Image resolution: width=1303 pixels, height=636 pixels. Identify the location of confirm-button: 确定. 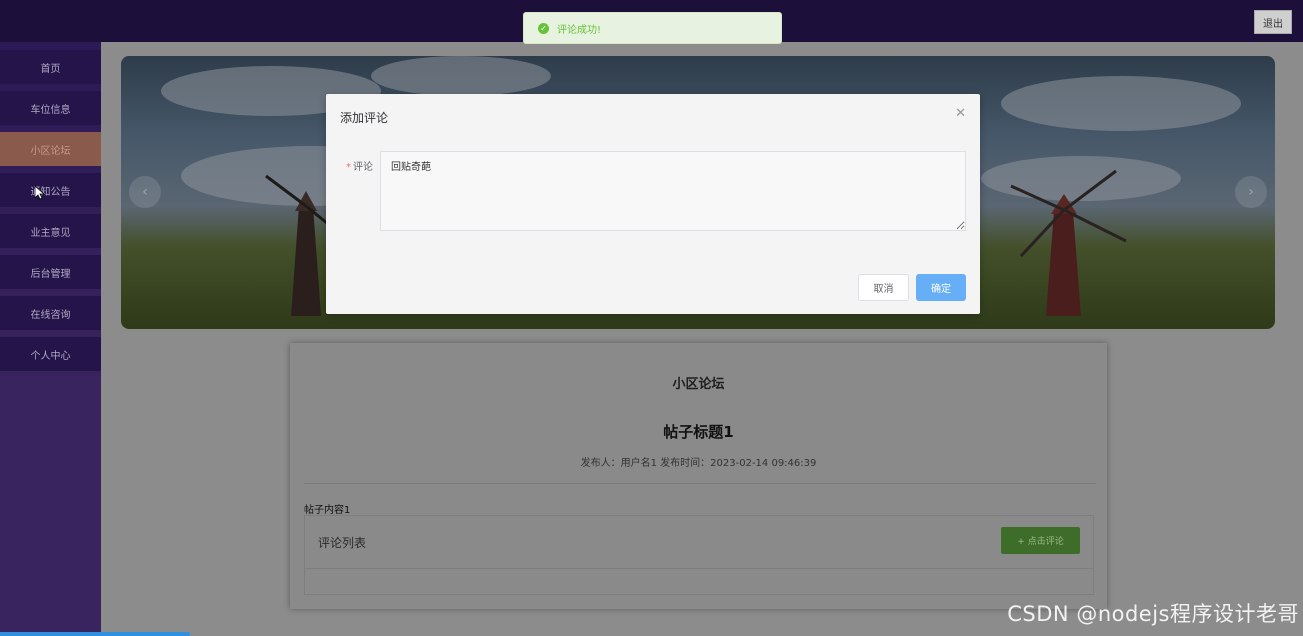
(941, 287).